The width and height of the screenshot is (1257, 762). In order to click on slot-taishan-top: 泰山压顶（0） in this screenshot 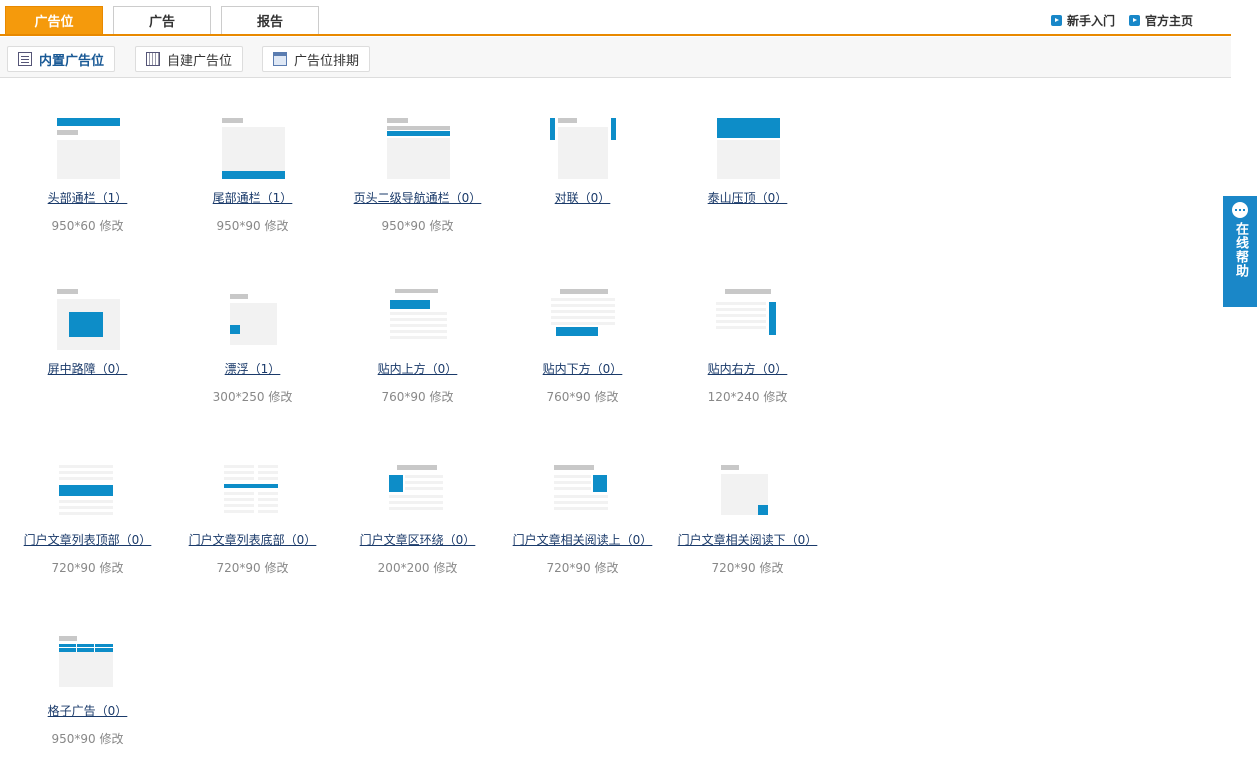, I will do `click(747, 160)`.